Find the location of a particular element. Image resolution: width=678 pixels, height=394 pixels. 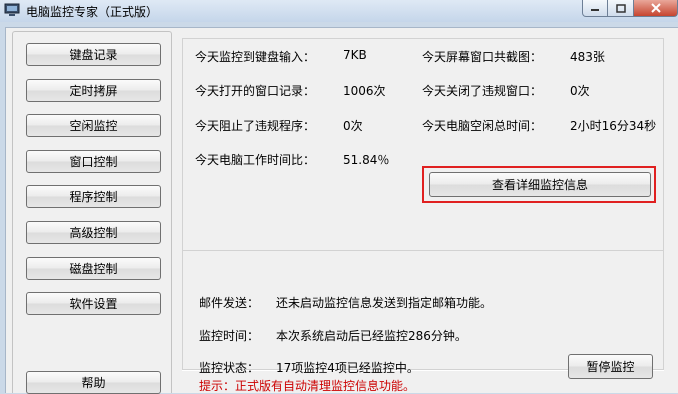

mail-value: 还未启动监控信息发送到指定邮箱功能。 is located at coordinates (384, 303).